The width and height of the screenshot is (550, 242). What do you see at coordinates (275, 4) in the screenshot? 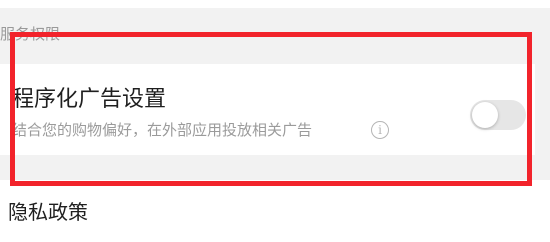
I see `top-divider` at bounding box center [275, 4].